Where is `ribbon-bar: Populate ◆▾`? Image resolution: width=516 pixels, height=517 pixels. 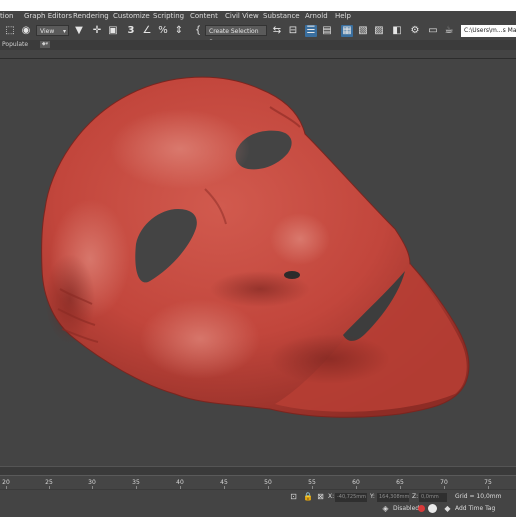
ribbon-bar: Populate ◆▾ is located at coordinates (258, 45).